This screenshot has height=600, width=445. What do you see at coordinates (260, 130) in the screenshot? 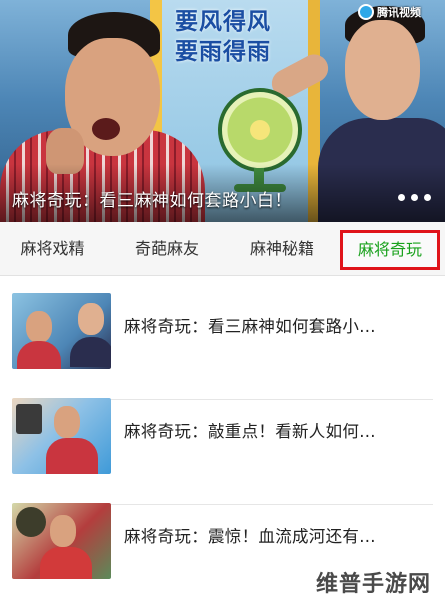
I see `fan-icon` at bounding box center [260, 130].